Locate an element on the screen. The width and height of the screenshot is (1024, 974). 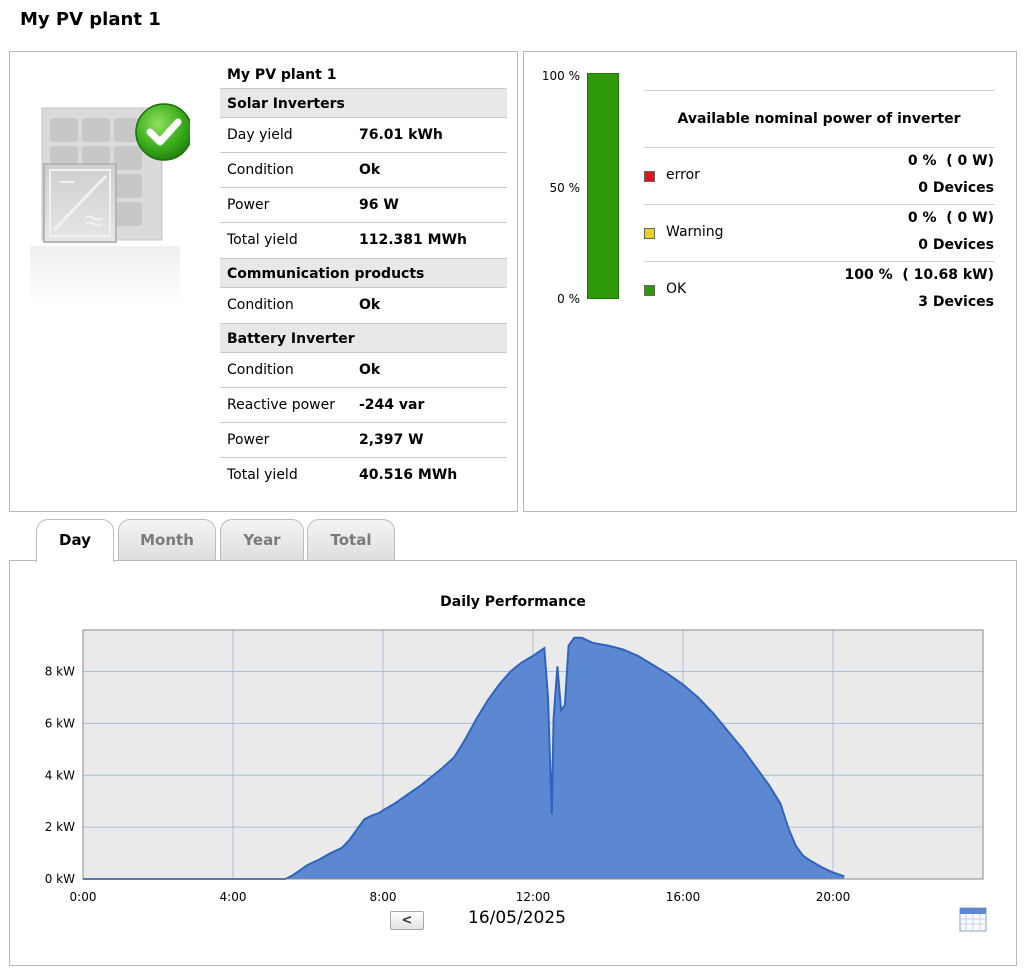
error-swatch is located at coordinates (649, 176).